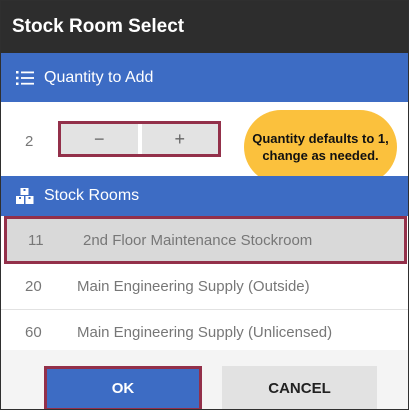 This screenshot has width=409, height=410. Describe the element at coordinates (33, 286) in the screenshot. I see `stock-room-code: 20` at that location.